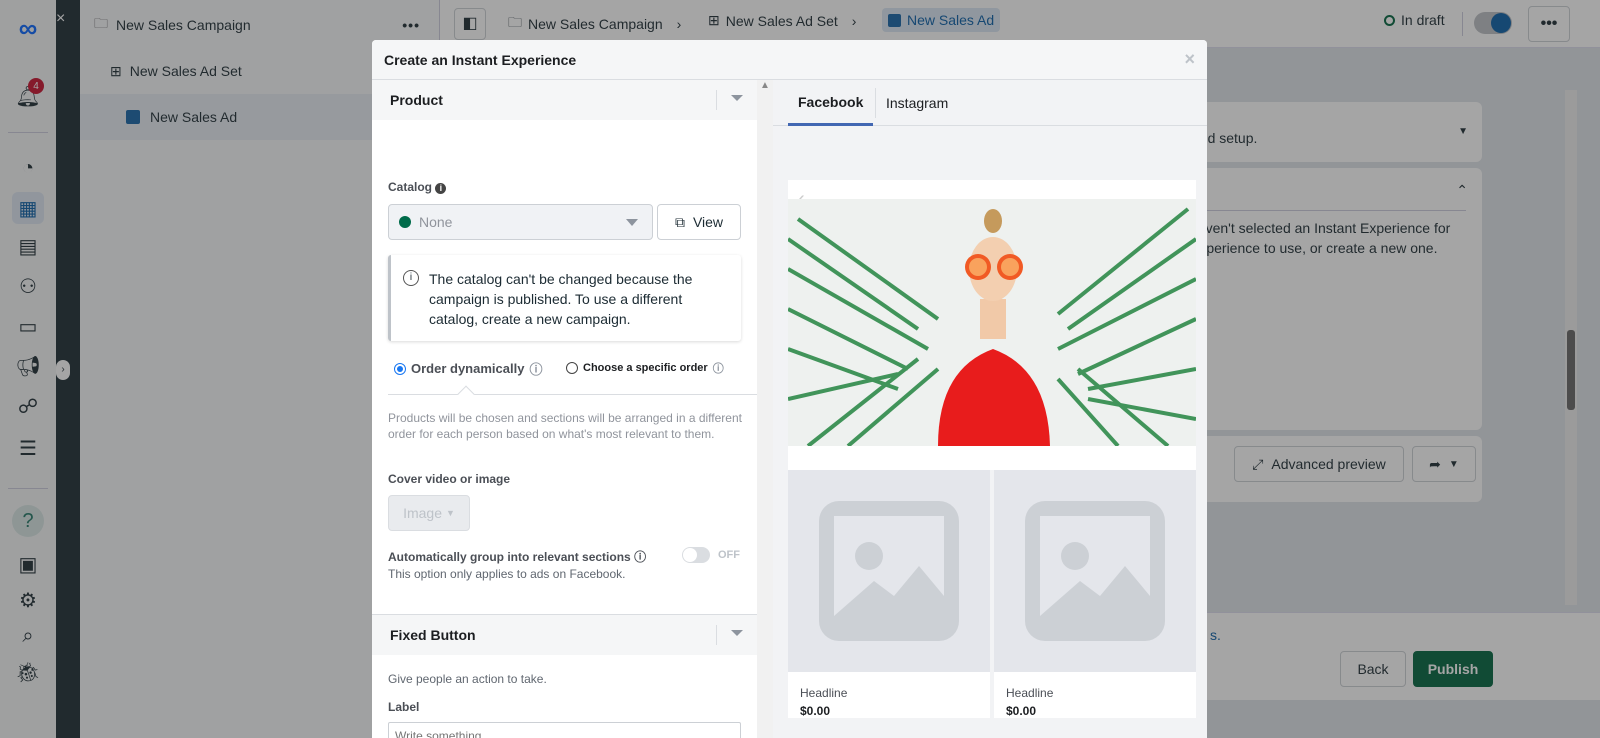 Image resolution: width=1600 pixels, height=738 pixels. What do you see at coordinates (564, 635) in the screenshot?
I see `fixed-button-section-header: Fixed Button` at bounding box center [564, 635].